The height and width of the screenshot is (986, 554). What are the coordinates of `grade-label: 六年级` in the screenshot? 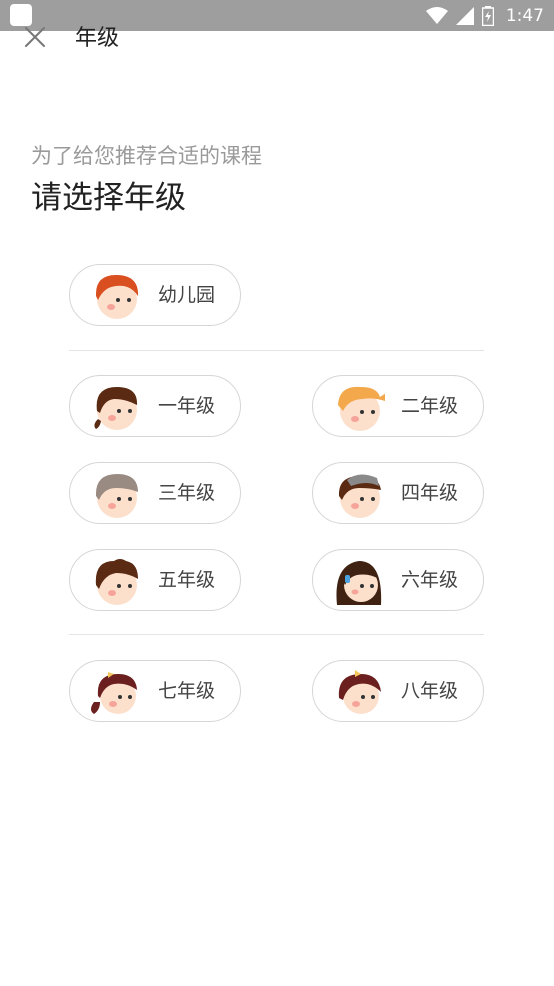 It's located at (430, 580).